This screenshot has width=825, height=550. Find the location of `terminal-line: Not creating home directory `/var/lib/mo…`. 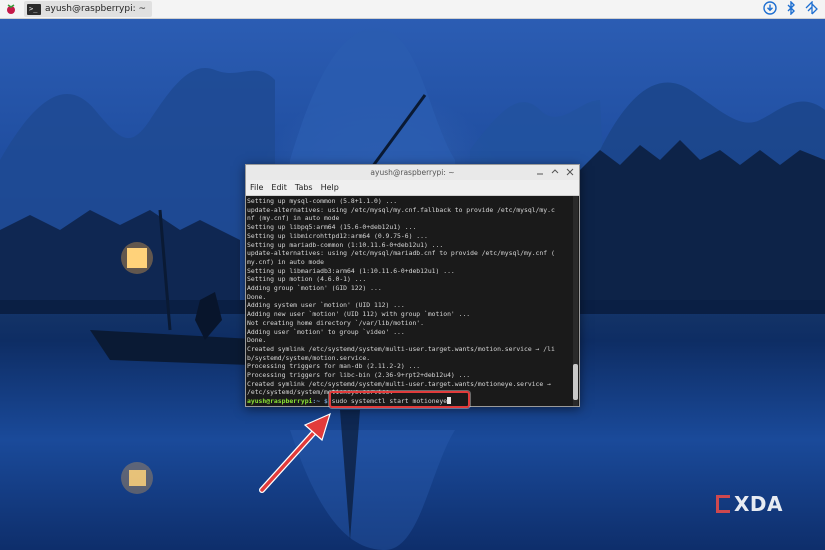

terminal-line: Not creating home directory `/var/lib/mo… is located at coordinates (335, 322).